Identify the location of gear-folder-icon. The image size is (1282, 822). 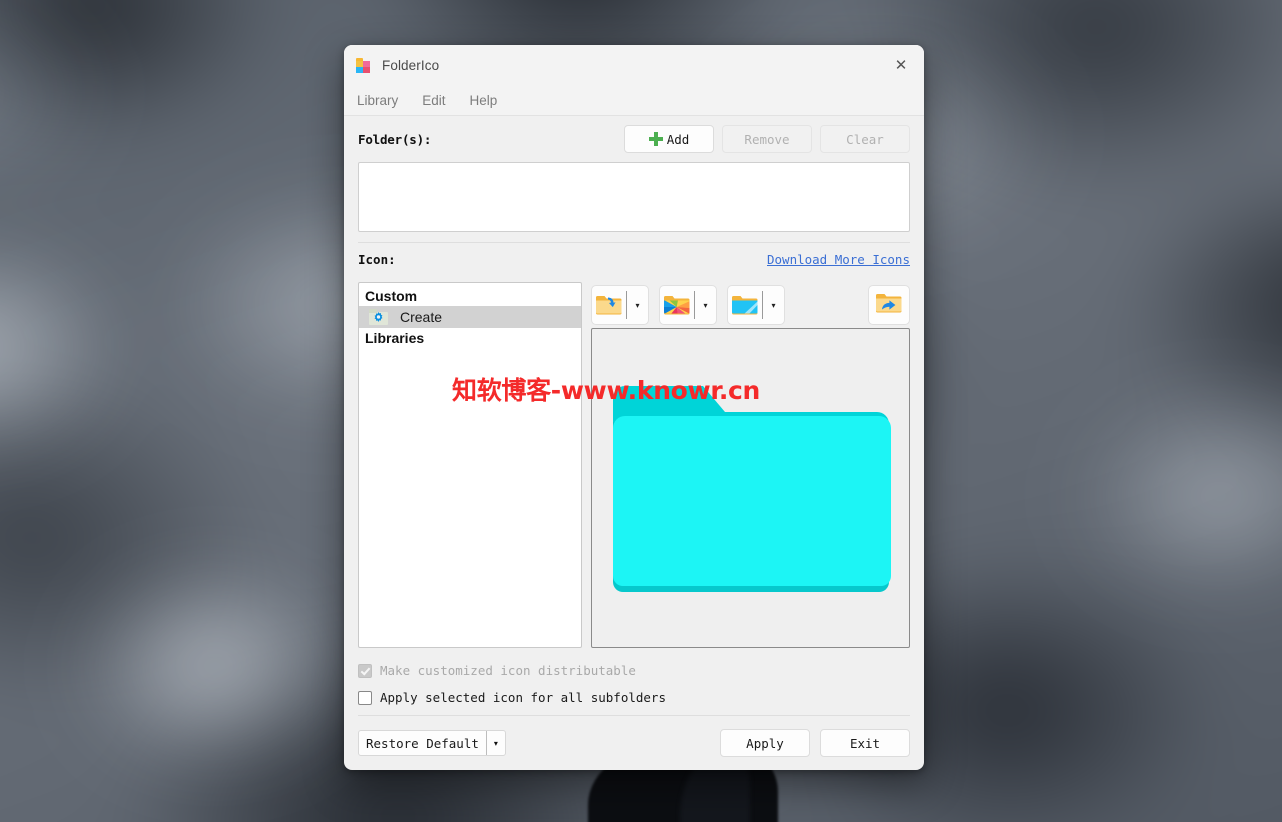
(378, 317).